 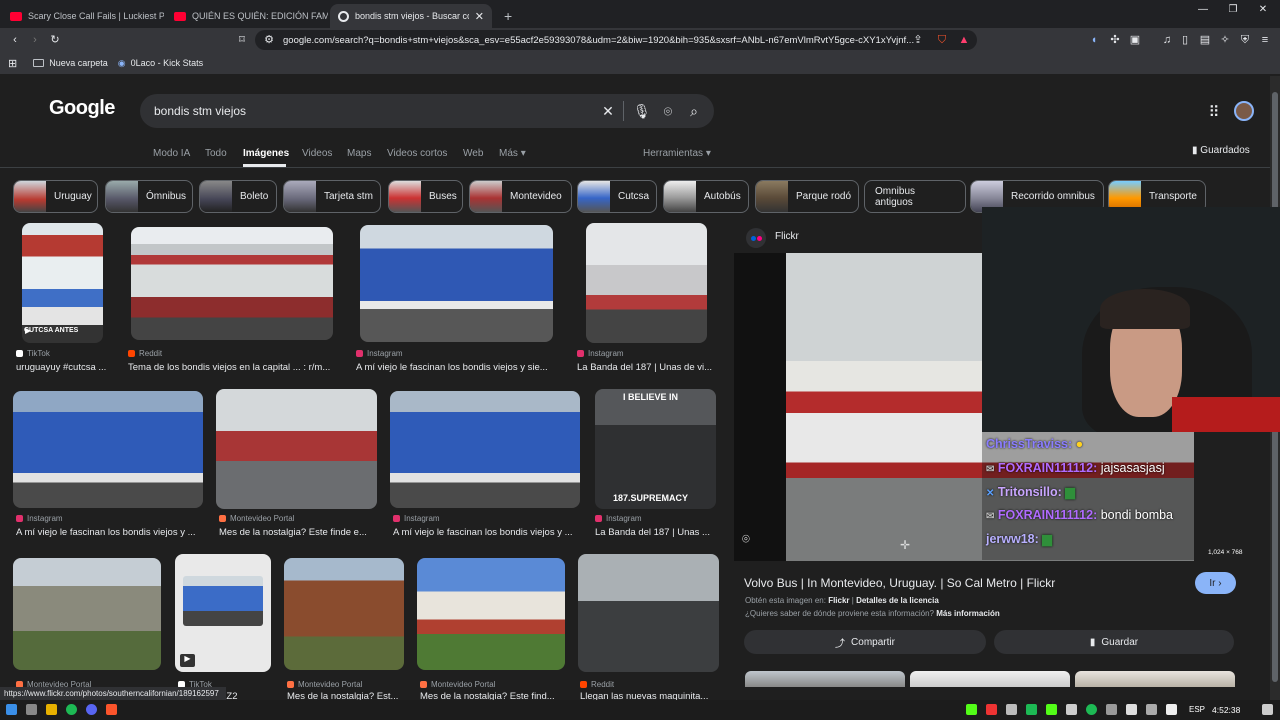 What do you see at coordinates (642, 111) in the screenshot?
I see `microphone-icon: 🎙︎` at bounding box center [642, 111].